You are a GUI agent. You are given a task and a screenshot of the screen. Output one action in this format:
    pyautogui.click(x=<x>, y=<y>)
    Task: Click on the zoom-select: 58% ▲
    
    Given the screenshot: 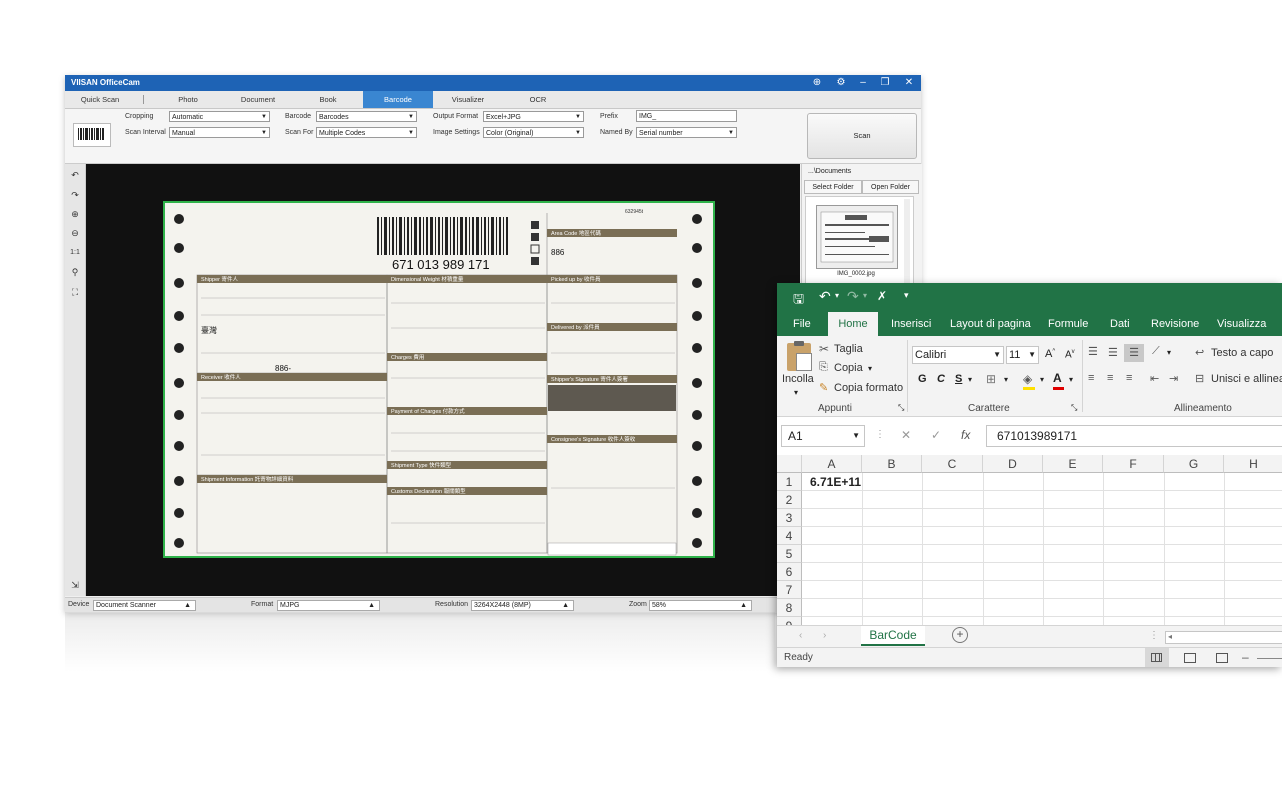 What is the action you would take?
    pyautogui.click(x=700, y=605)
    